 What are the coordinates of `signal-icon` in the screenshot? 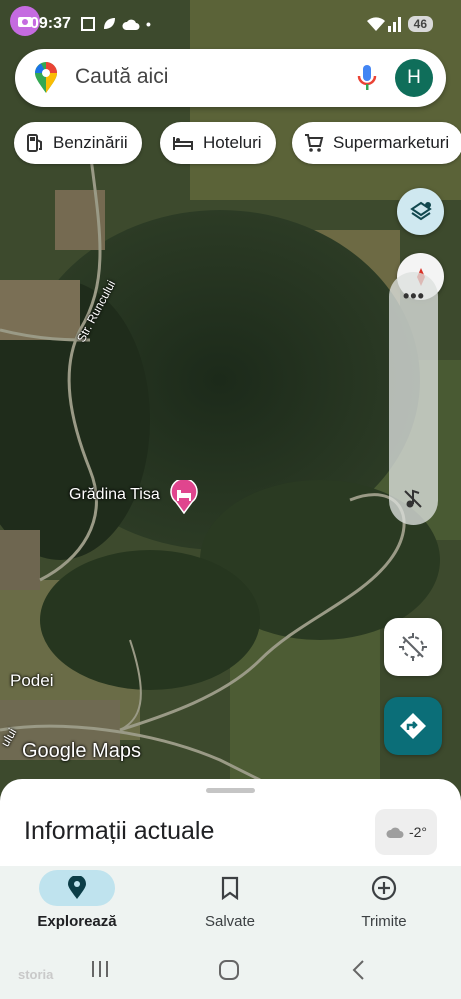 It's located at (395, 26).